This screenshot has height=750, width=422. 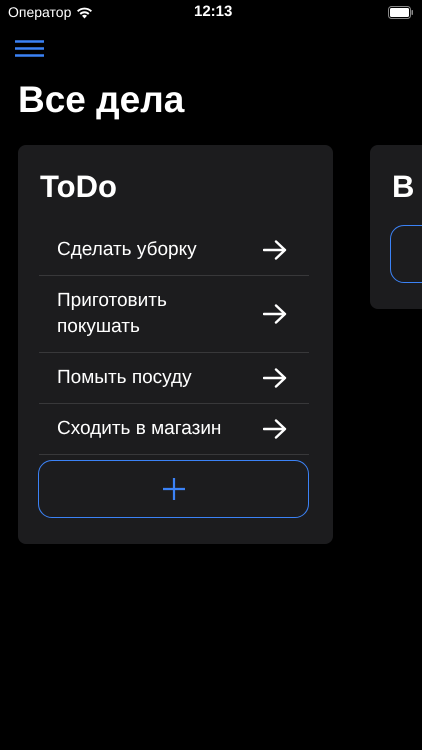 I want to click on board-title: ToDo, so click(x=78, y=187).